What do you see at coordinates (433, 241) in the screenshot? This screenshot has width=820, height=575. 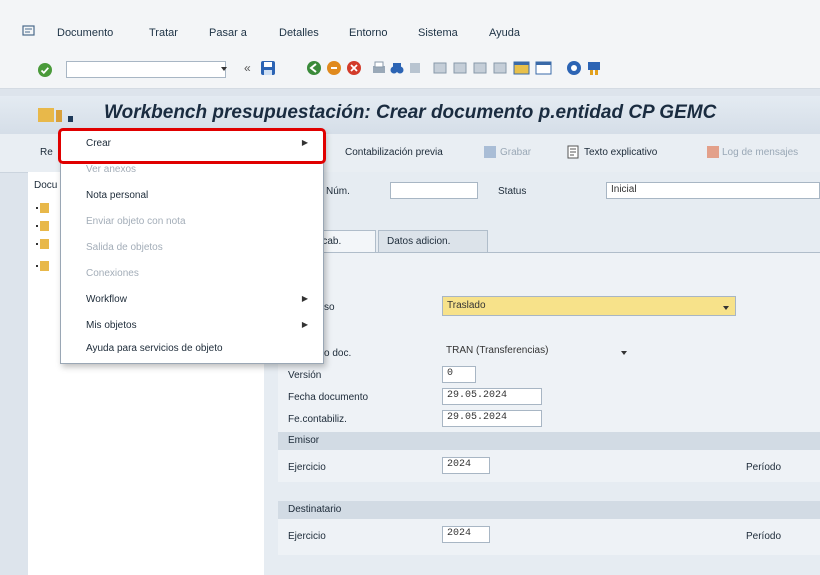 I see `tab-additional-data: Datos adicion.` at bounding box center [433, 241].